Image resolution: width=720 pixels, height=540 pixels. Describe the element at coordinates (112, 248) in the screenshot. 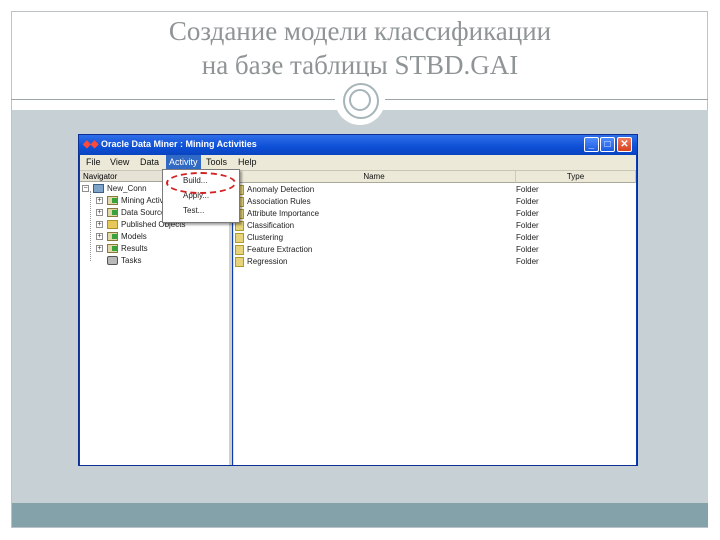

I see `results-icon` at that location.